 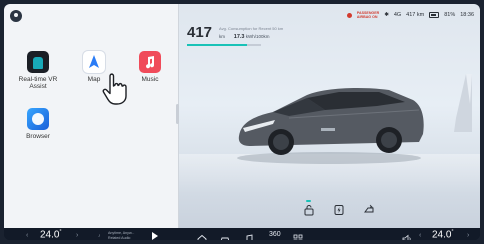 What do you see at coordinates (368, 15) in the screenshot?
I see `airbag-status: PASSENGER AIRBAG ON` at bounding box center [368, 15].